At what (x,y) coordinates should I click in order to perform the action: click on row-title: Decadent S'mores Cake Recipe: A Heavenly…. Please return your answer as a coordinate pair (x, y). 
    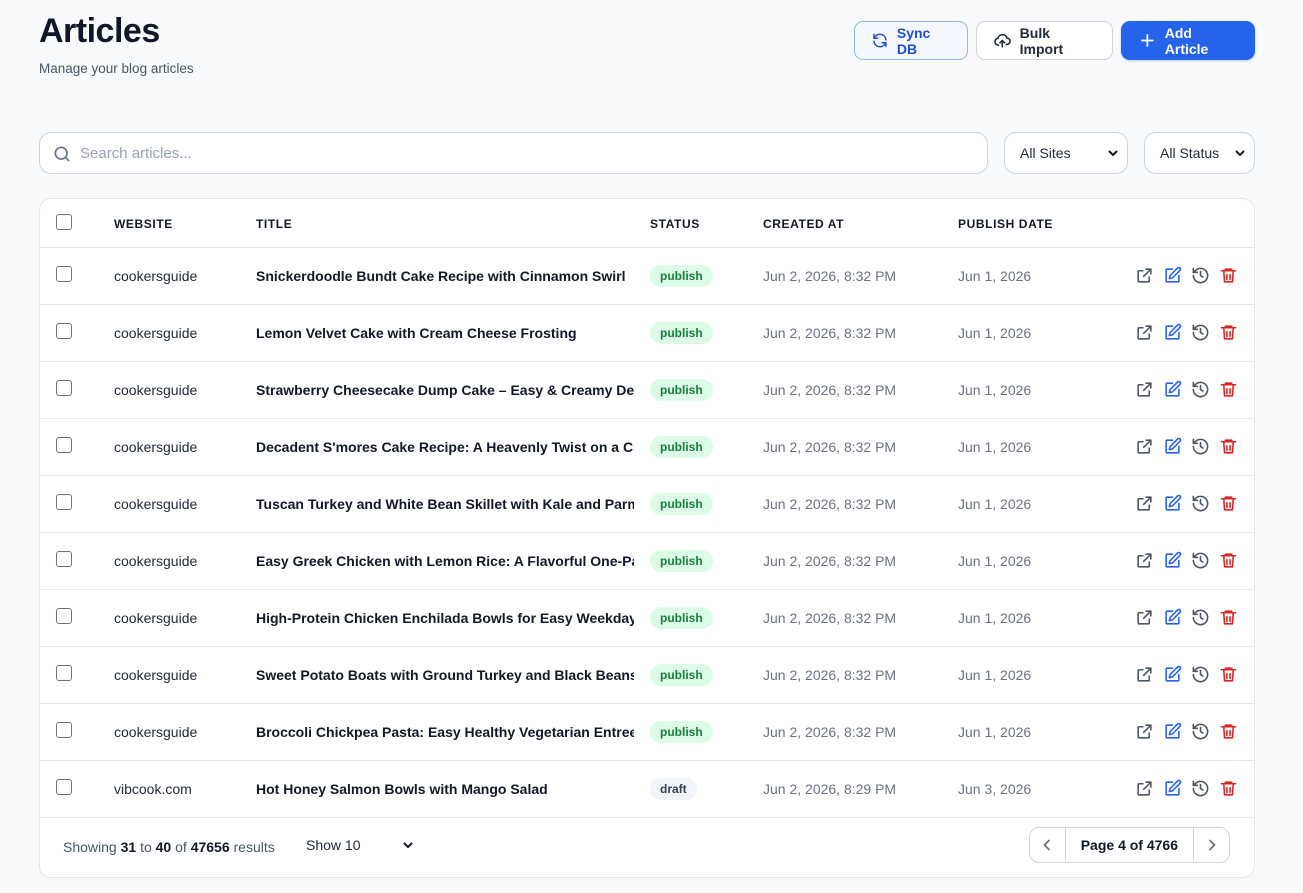
    Looking at the image, I should click on (445, 447).